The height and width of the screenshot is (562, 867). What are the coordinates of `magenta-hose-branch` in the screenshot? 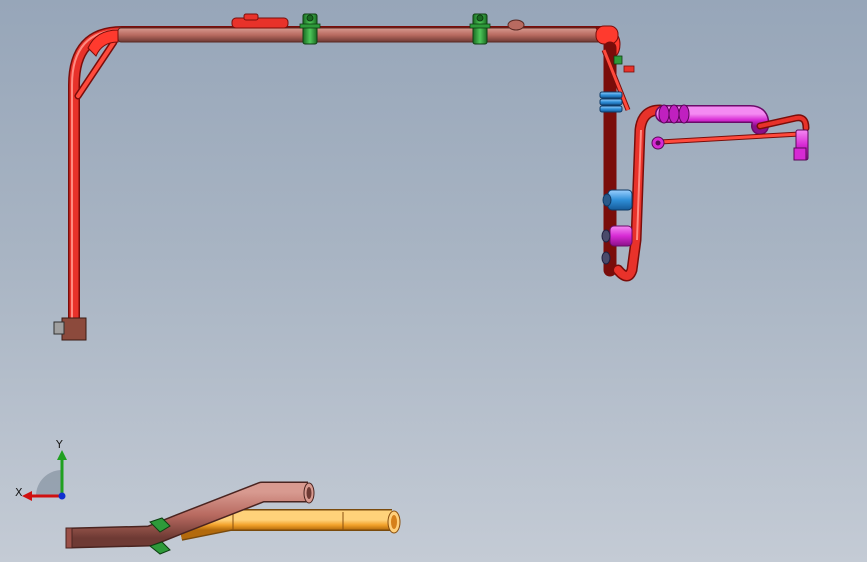 It's located at (730, 132).